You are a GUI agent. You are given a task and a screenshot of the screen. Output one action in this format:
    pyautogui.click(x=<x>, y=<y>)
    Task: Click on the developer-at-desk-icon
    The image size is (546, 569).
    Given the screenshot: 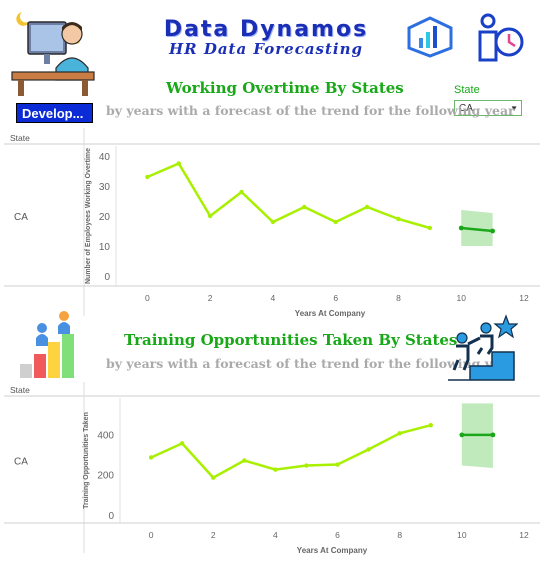 What is the action you would take?
    pyautogui.click(x=53, y=54)
    